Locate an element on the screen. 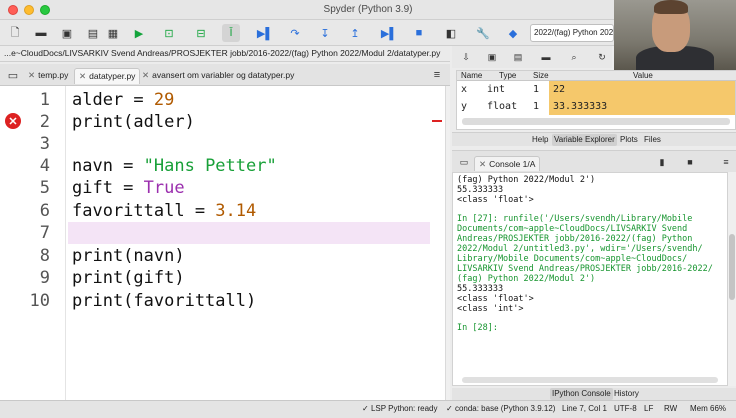 This screenshot has width=736, height=418. working-directory-combo: 2022/(fag) Python 2022 is located at coordinates (572, 33).